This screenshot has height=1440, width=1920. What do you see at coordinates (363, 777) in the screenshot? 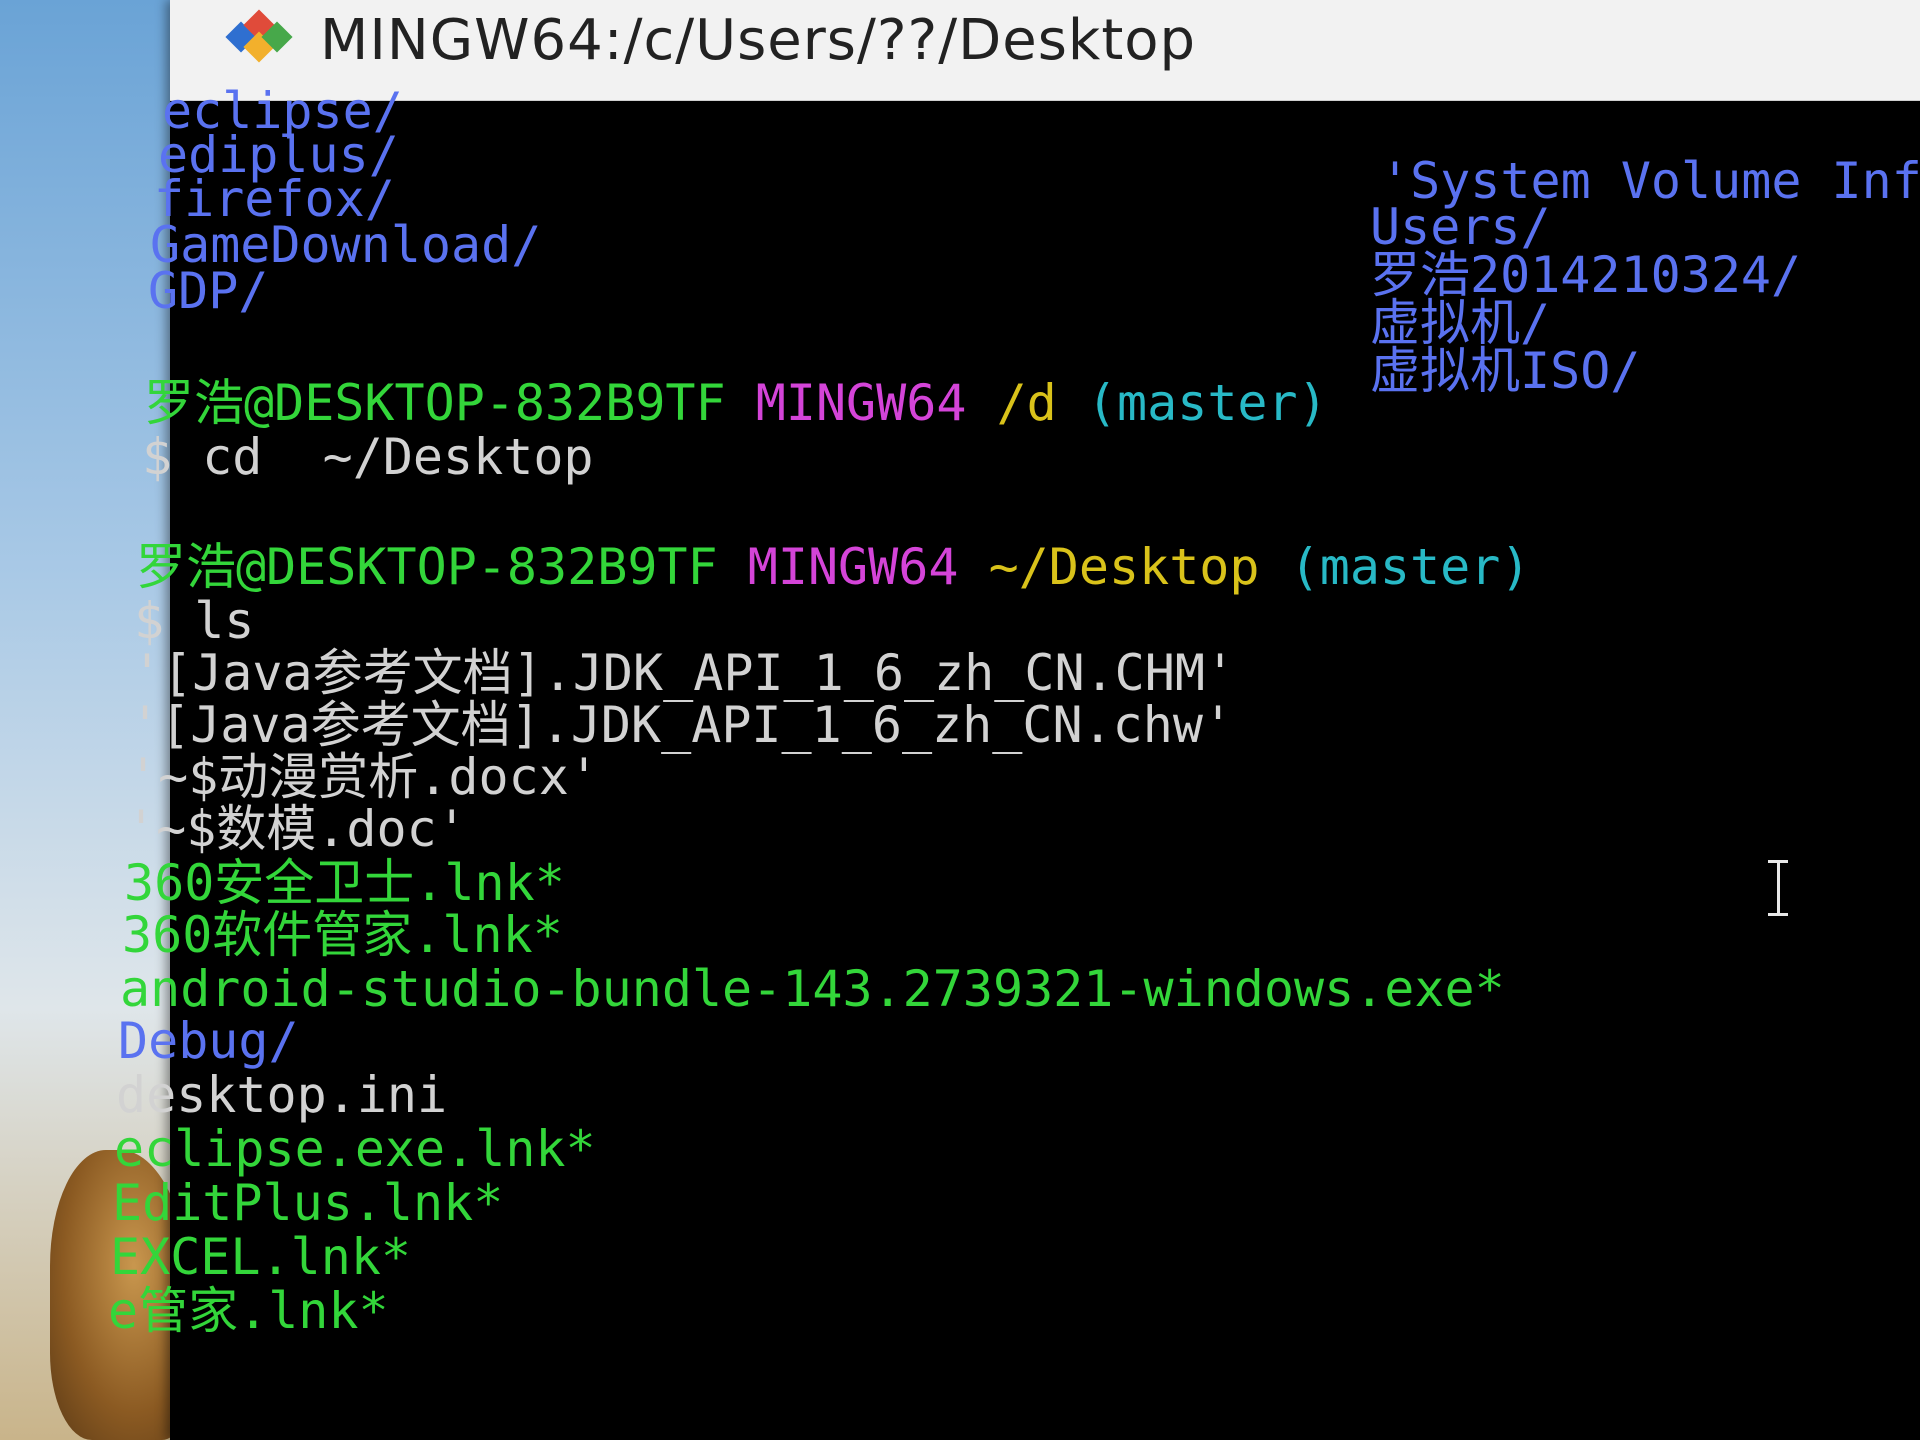
I see `list-item: '~$动漫赏析.docx'` at bounding box center [363, 777].